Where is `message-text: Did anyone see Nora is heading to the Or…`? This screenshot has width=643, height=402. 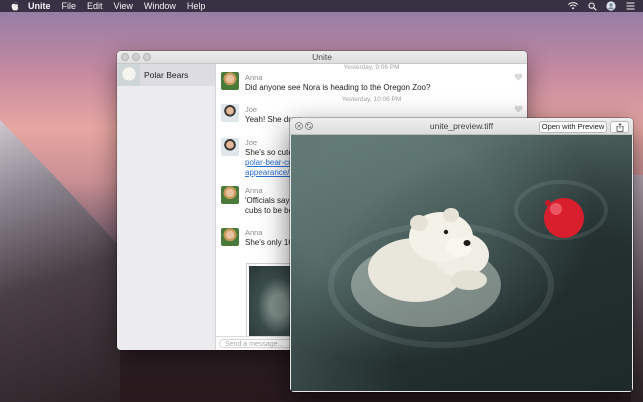 message-text: Did anyone see Nora is heading to the Or… is located at coordinates (338, 87).